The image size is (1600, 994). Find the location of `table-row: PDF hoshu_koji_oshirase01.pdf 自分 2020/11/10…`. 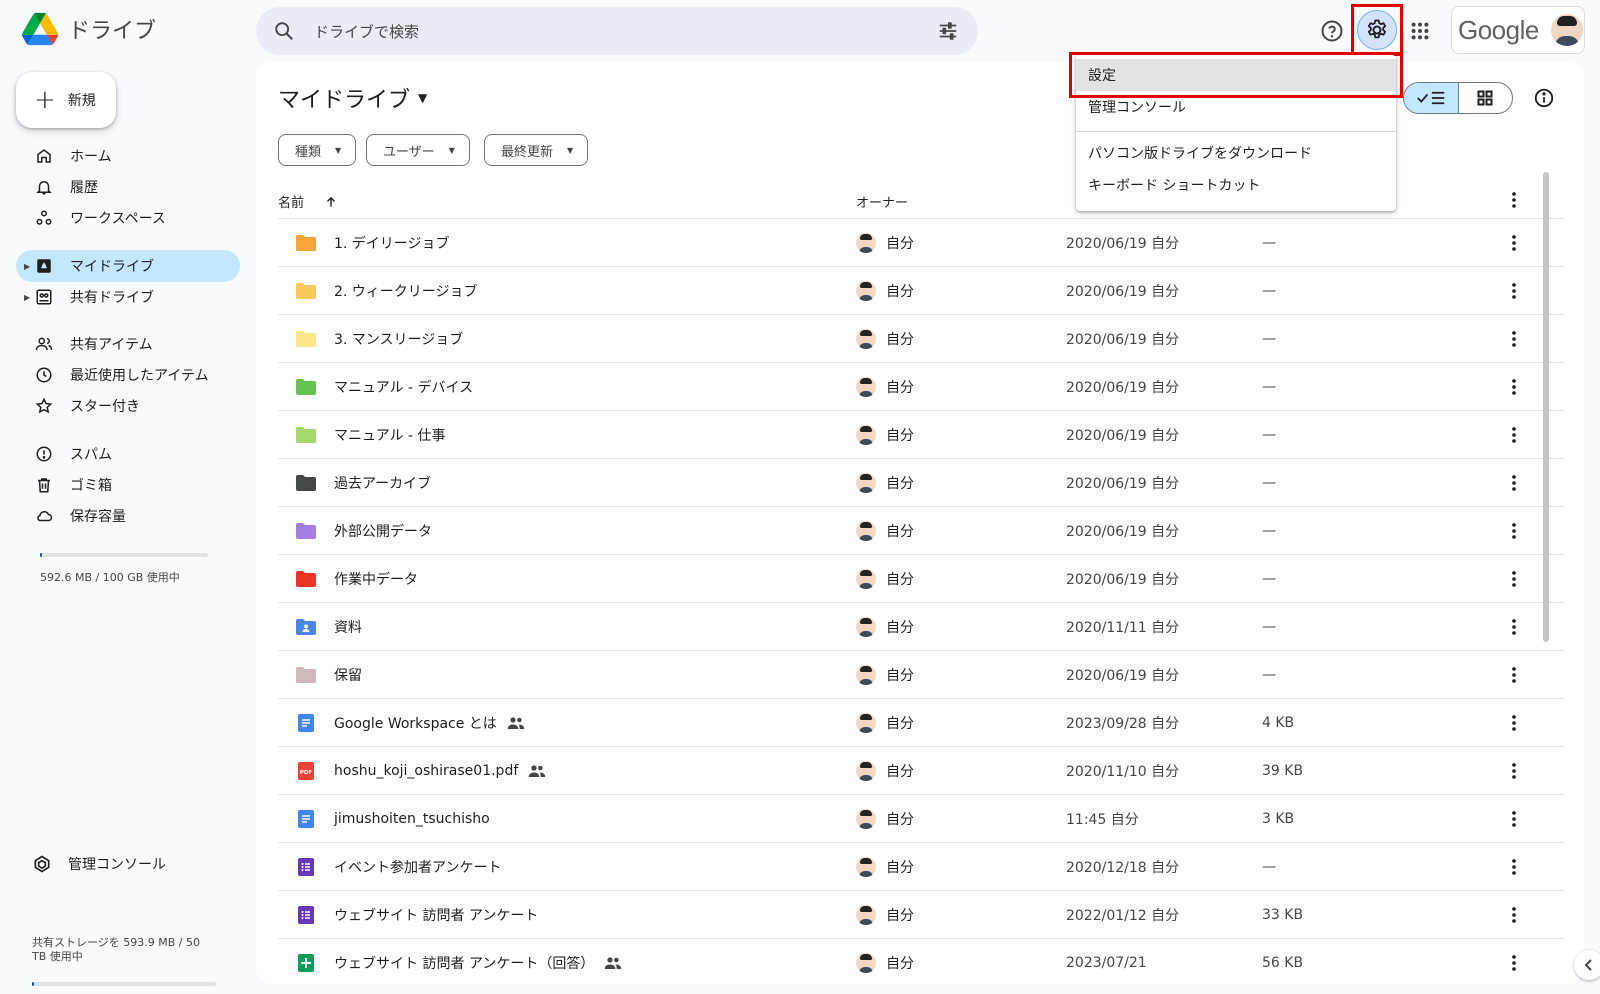

table-row: PDF hoshu_koji_oshirase01.pdf 自分 2020/11/10… is located at coordinates (921, 770).